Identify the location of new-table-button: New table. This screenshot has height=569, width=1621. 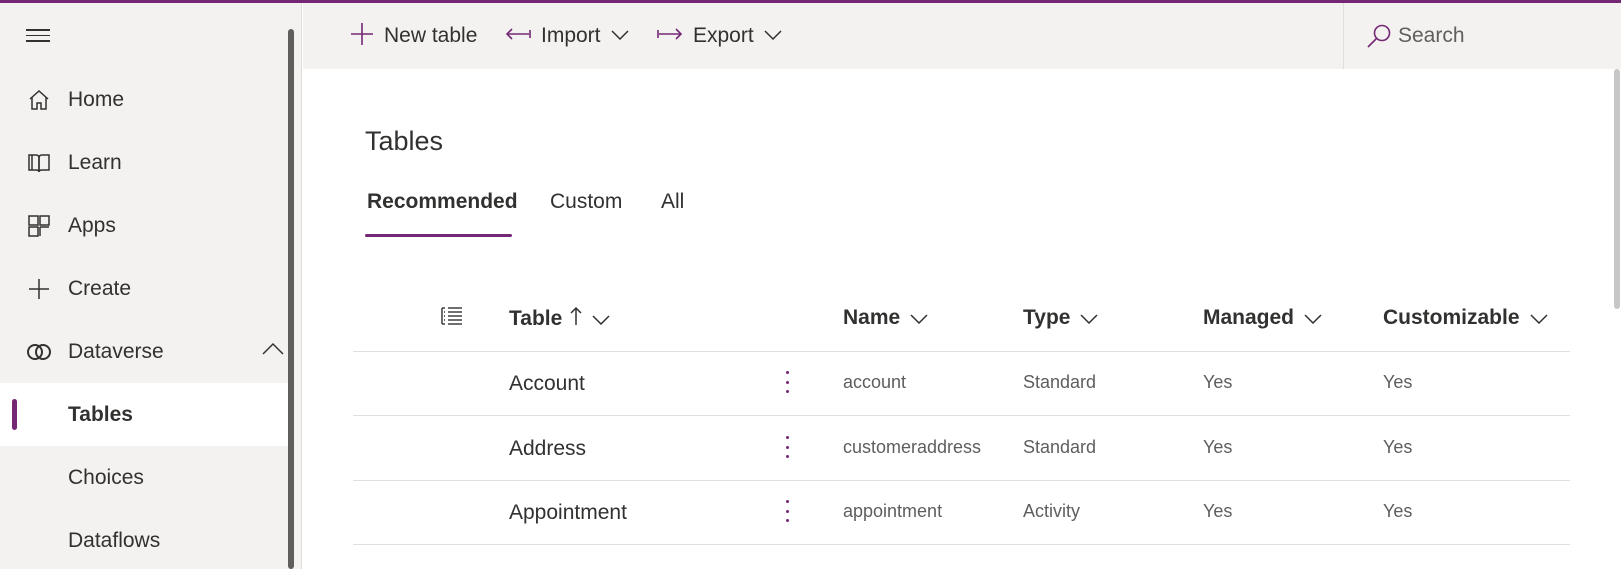
(413, 36).